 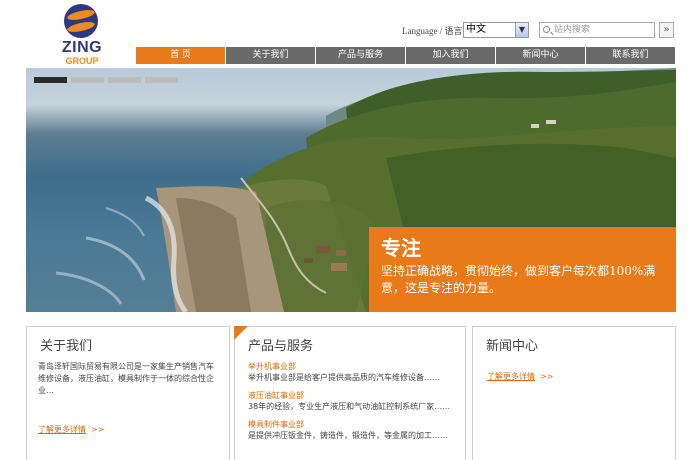 I want to click on about-panel-title: 关于我们, so click(x=66, y=346).